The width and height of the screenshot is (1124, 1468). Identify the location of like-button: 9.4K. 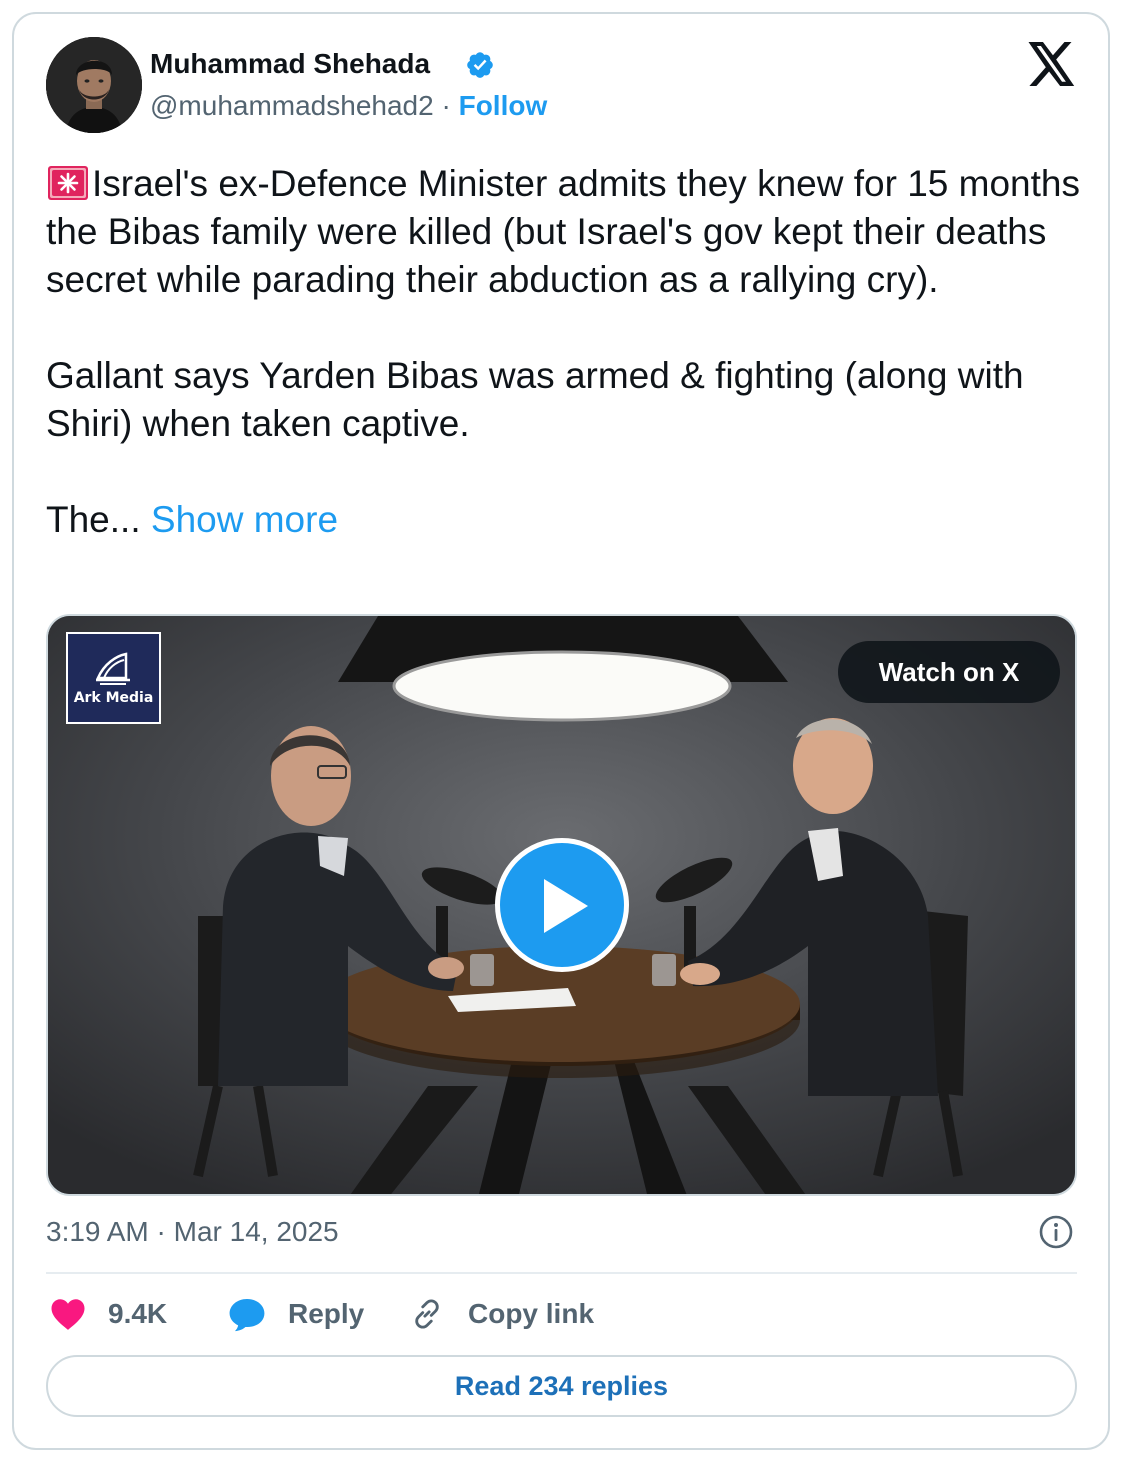
(108, 1314).